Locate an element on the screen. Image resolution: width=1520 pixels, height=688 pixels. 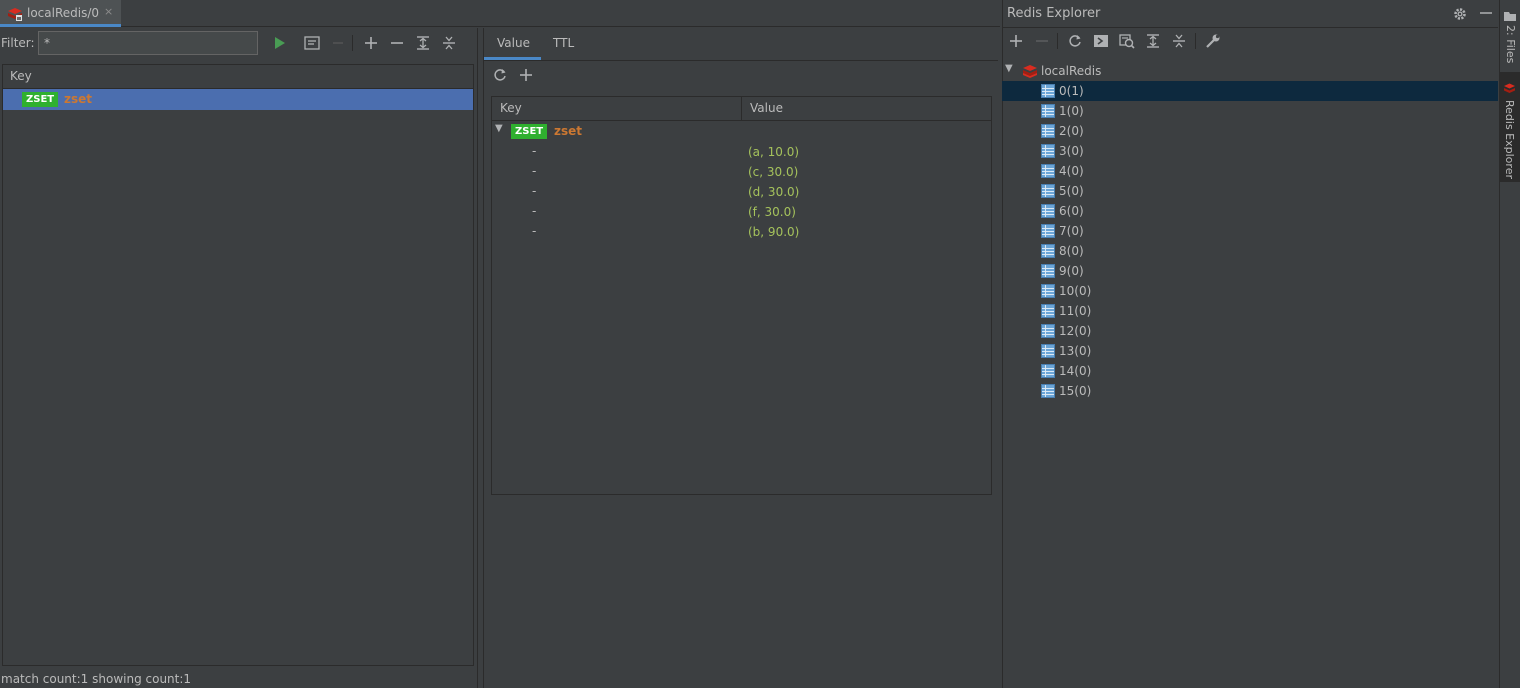
value-column-header: Value is located at coordinates (766, 108).